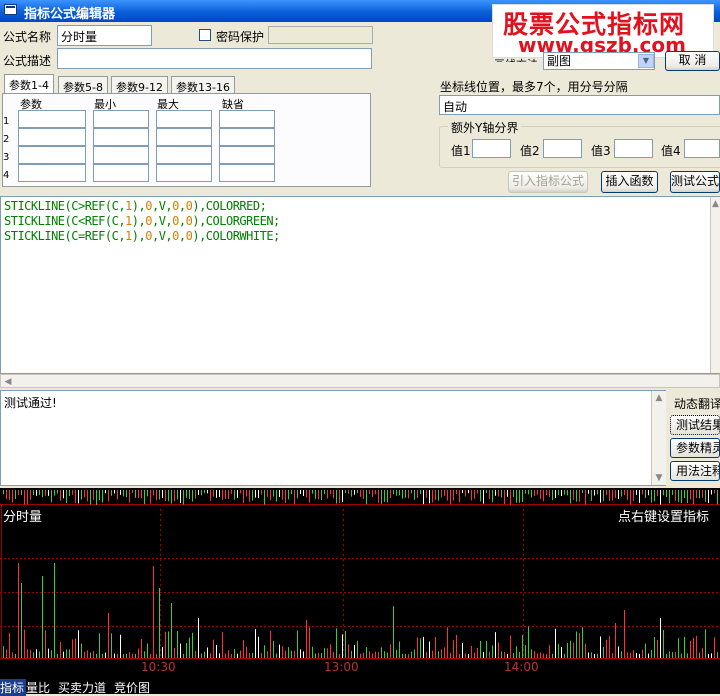 The width and height of the screenshot is (720, 696). Describe the element at coordinates (8, 382) in the screenshot. I see `scroll-left-icon: ◀` at that location.